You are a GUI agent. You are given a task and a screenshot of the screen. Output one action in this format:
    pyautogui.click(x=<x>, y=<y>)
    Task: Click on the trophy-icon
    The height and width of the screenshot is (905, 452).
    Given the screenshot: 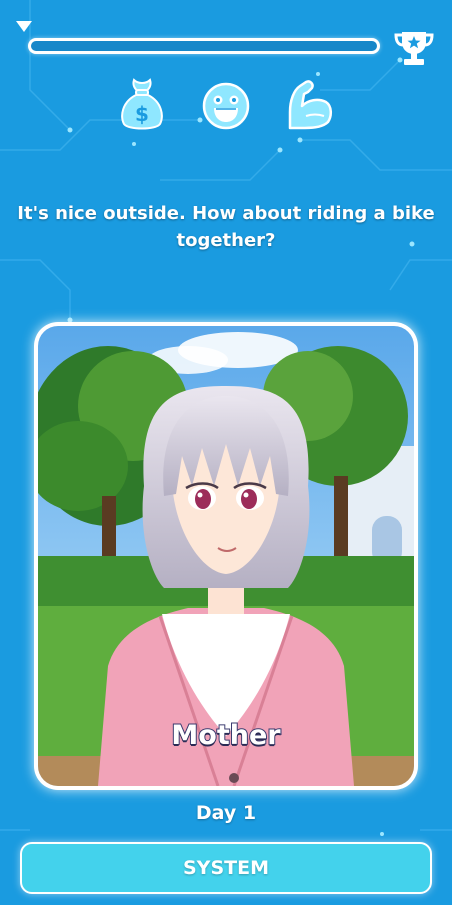 What is the action you would take?
    pyautogui.click(x=414, y=48)
    